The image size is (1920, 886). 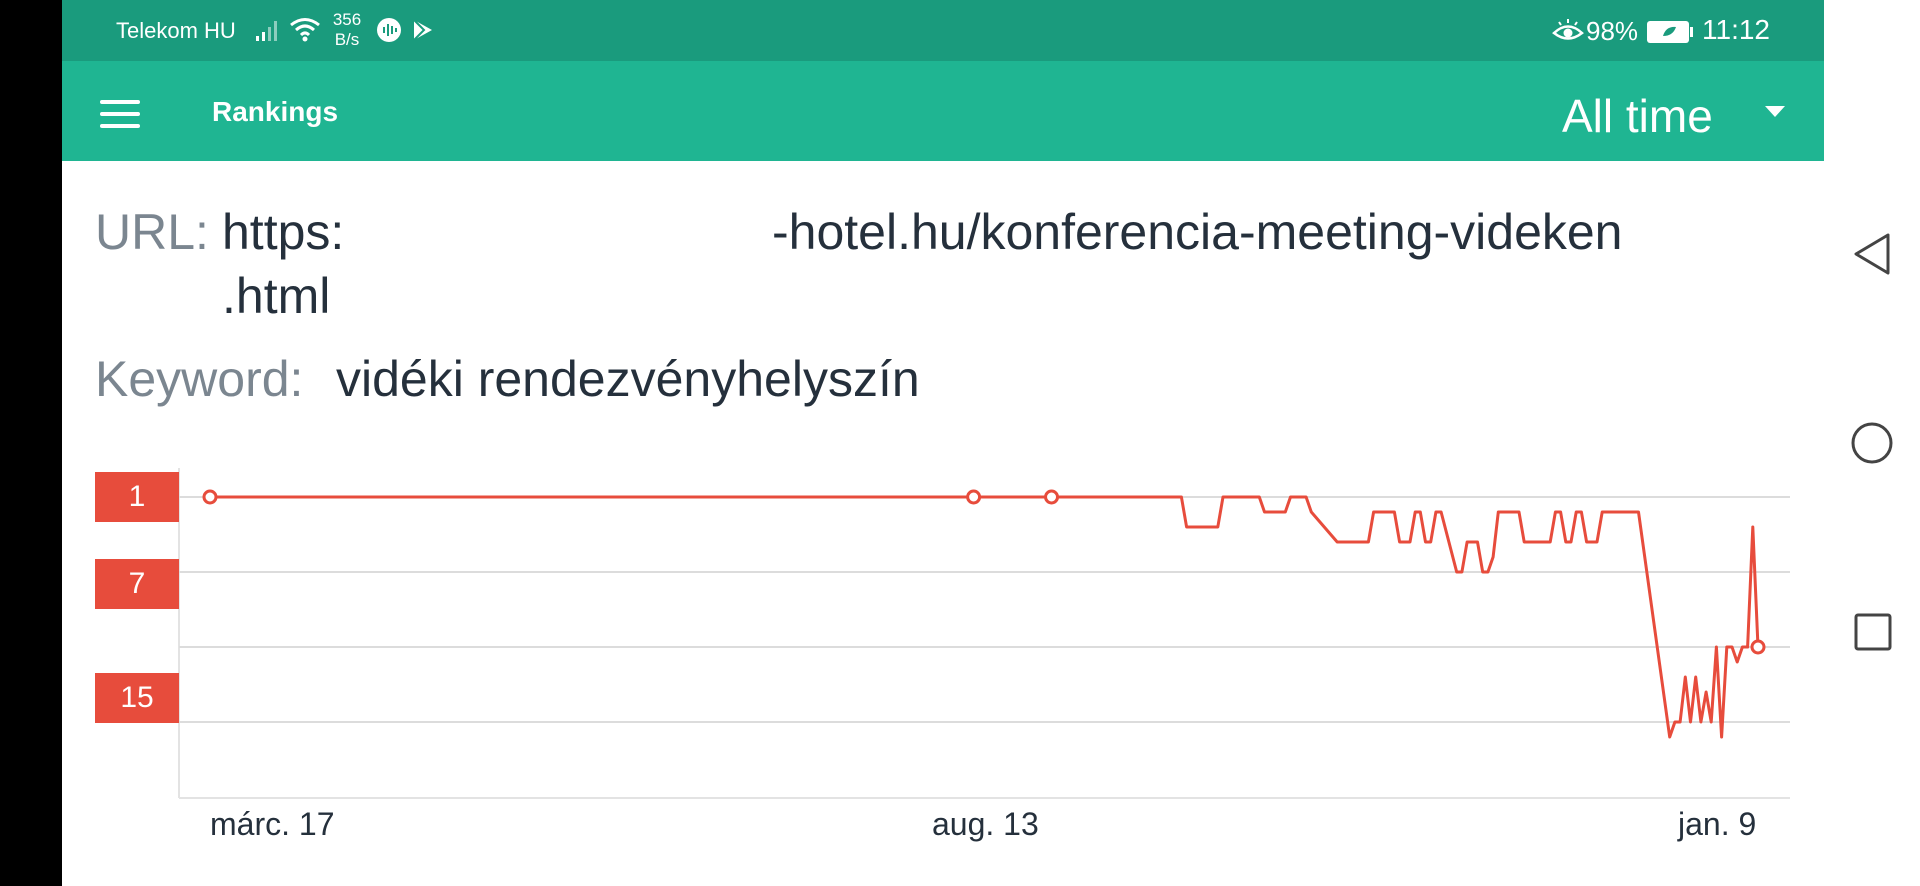 I want to click on y-tick-label: 7, so click(x=137, y=584).